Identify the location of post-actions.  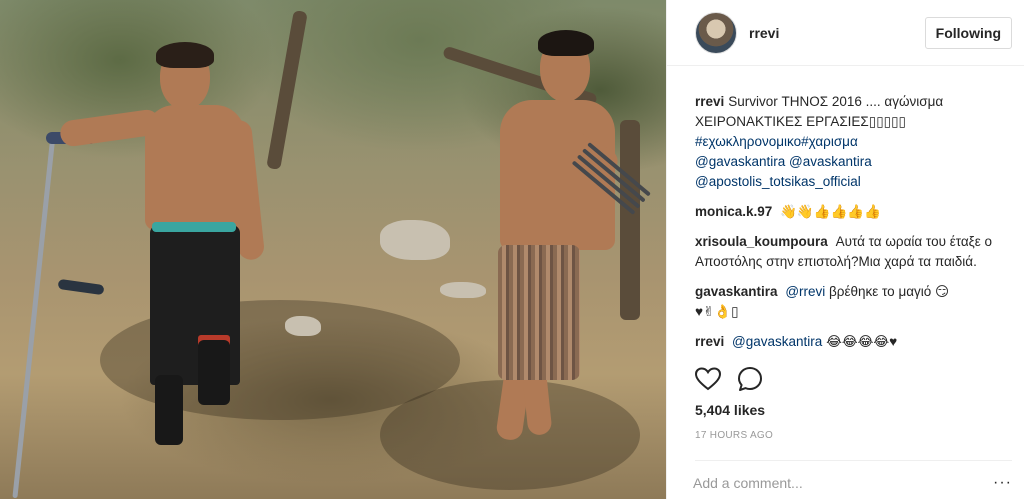
(729, 379).